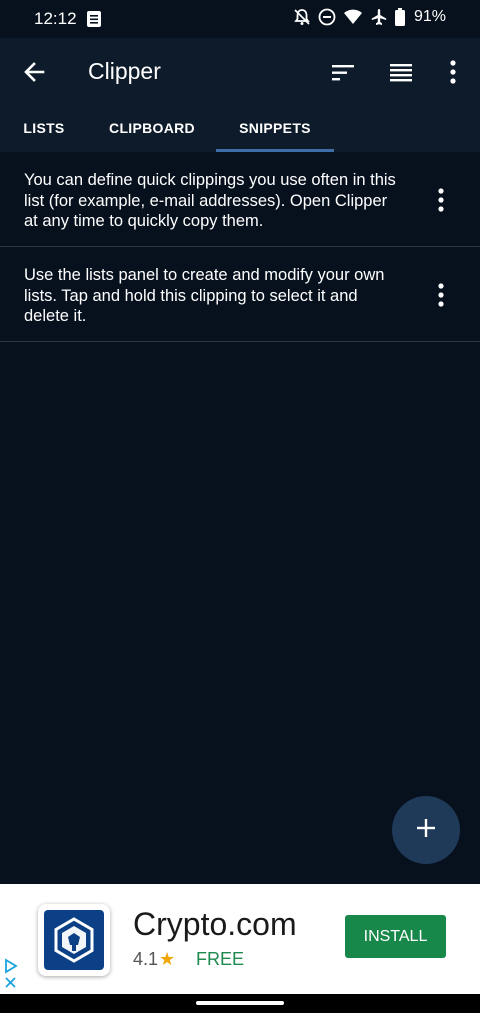 This screenshot has height=1013, width=480. I want to click on home-gesture-handle, so click(240, 1003).